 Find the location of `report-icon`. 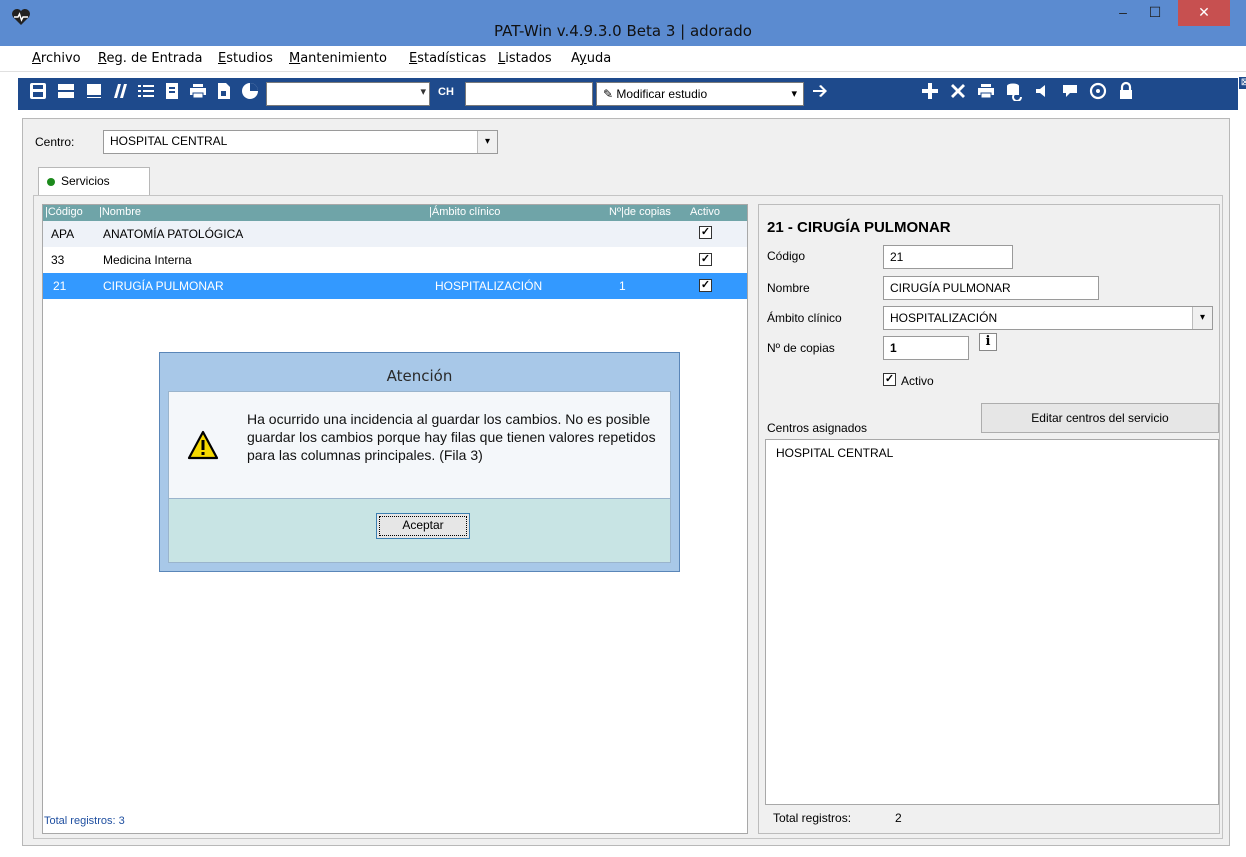

report-icon is located at coordinates (172, 94).